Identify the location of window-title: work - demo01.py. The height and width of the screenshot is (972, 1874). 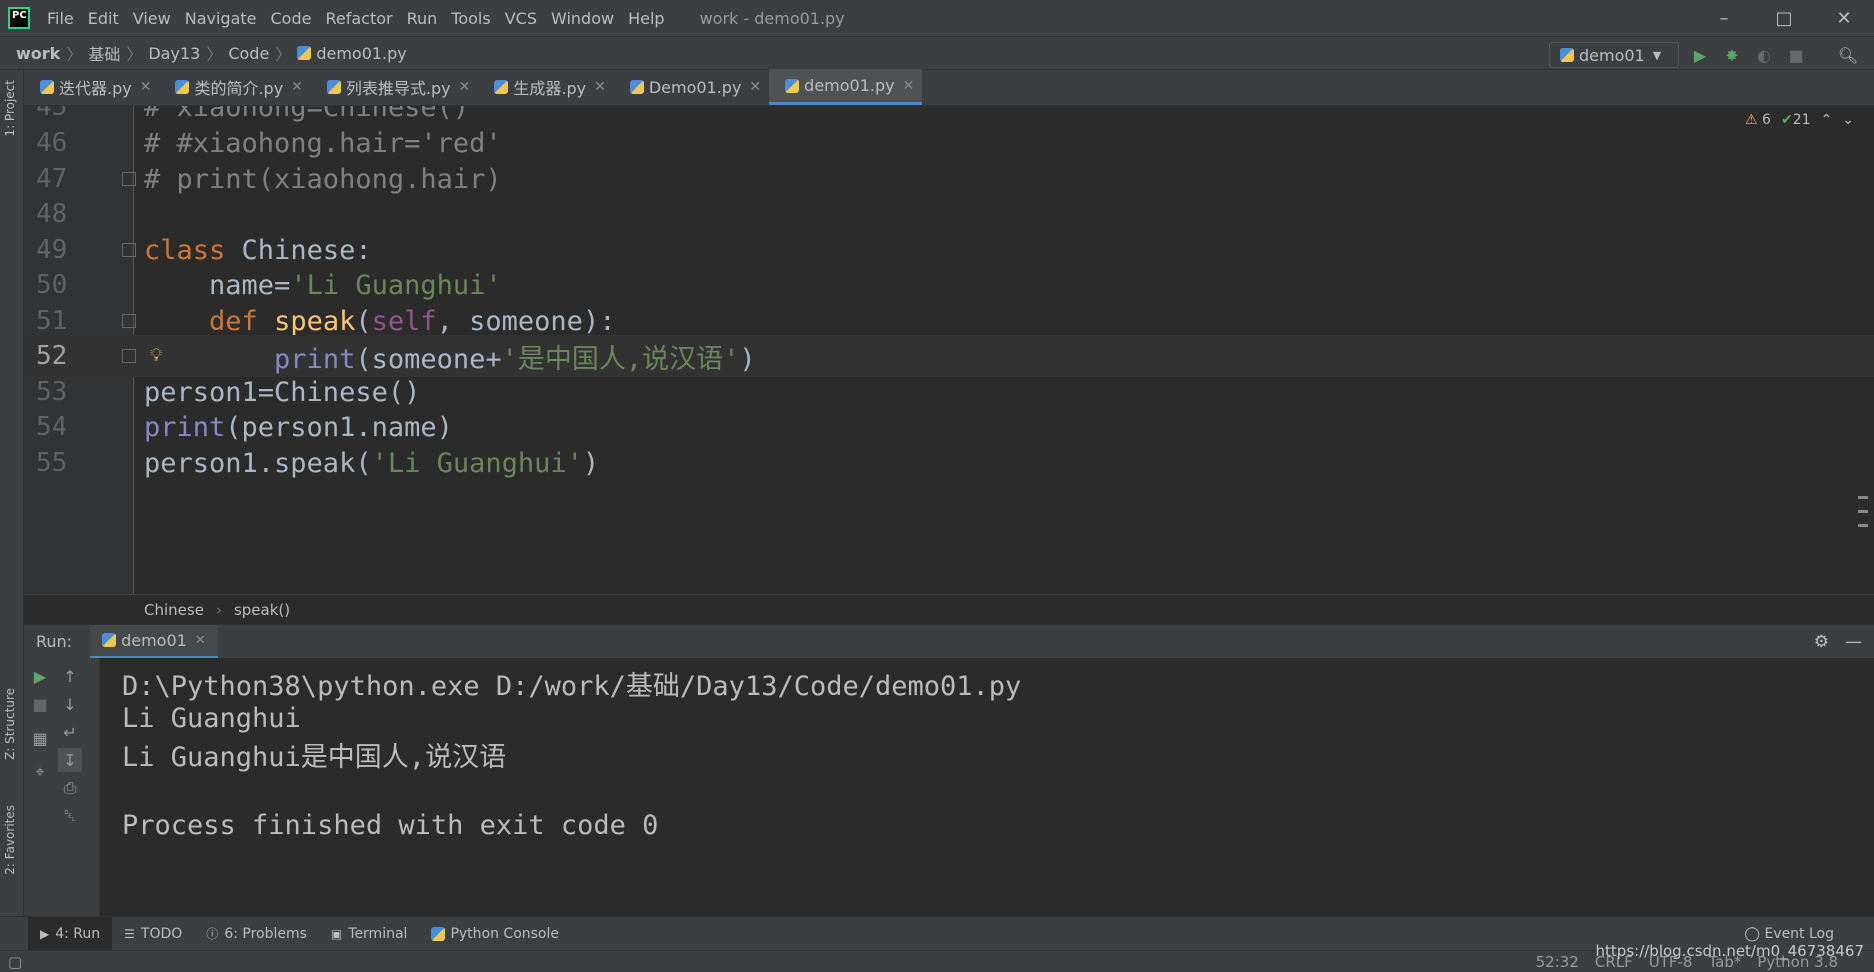
(772, 18).